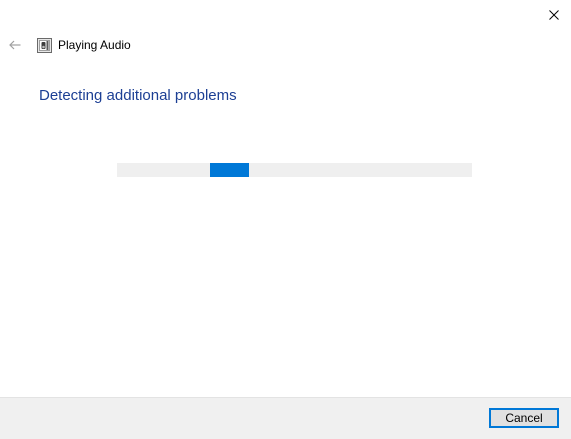 Image resolution: width=571 pixels, height=439 pixels. Describe the element at coordinates (285, 418) in the screenshot. I see `footer-bar: Cancel` at that location.